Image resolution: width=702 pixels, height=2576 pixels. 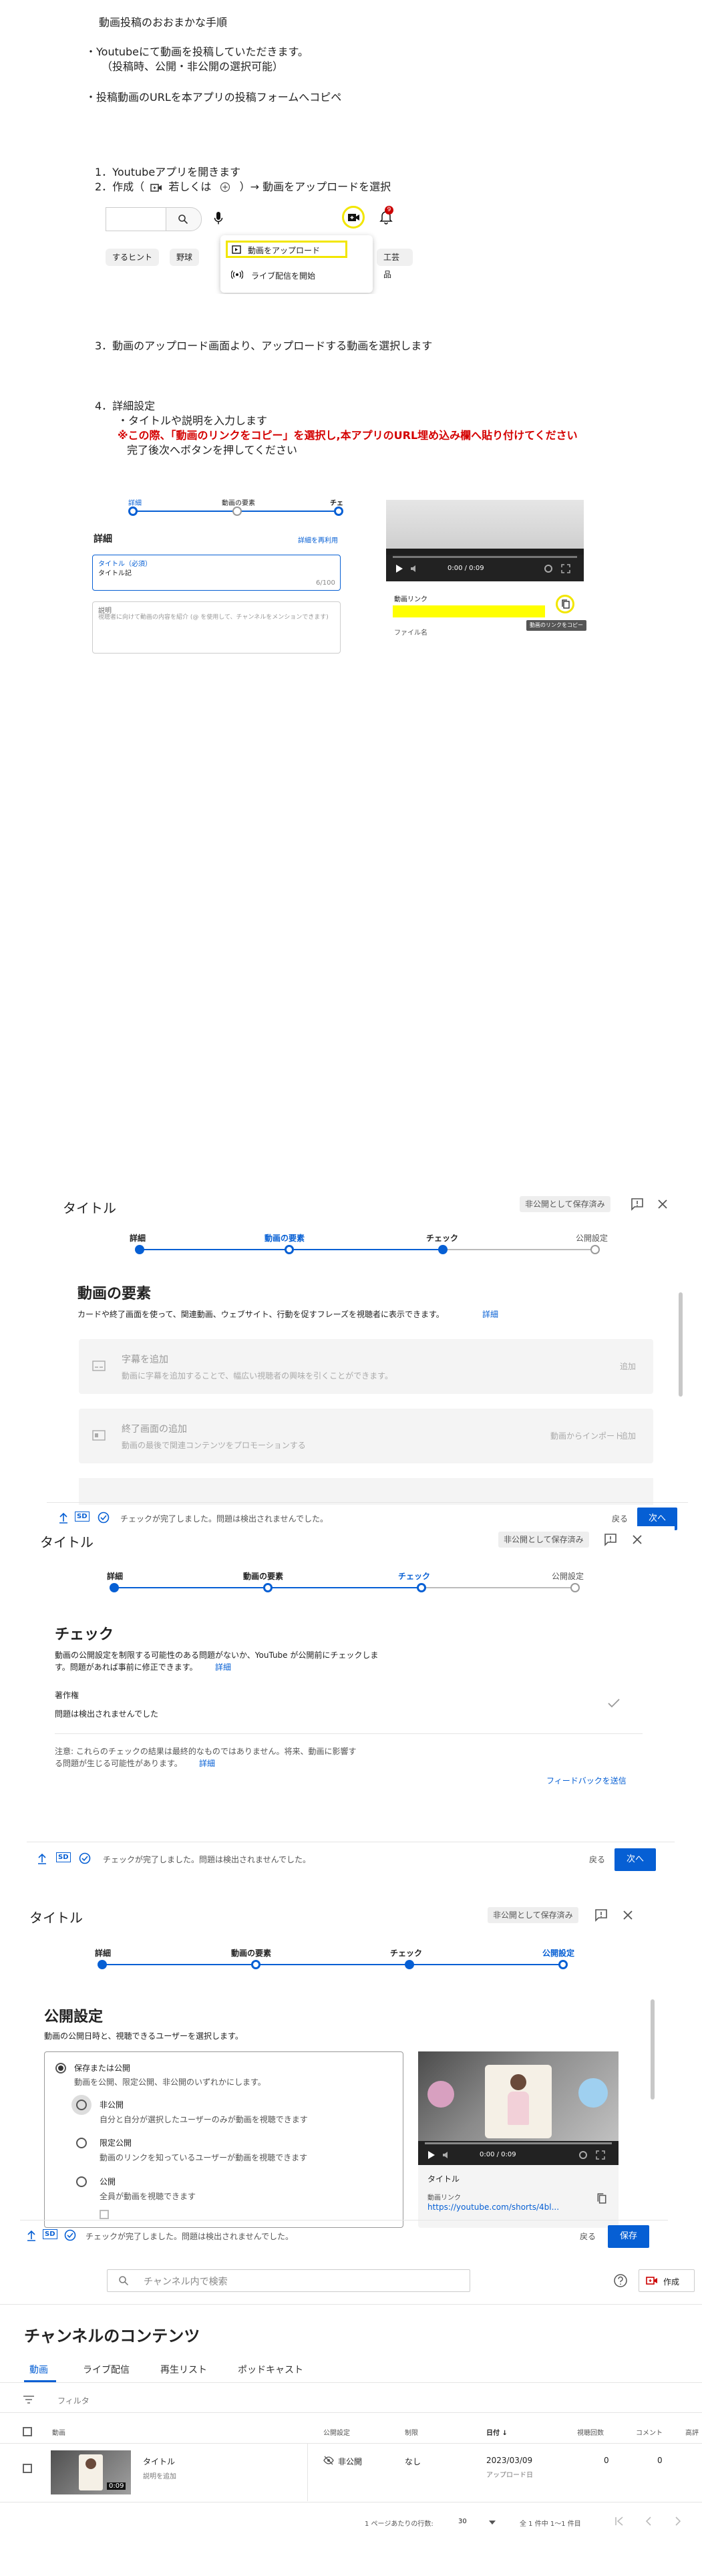 What do you see at coordinates (649, 2432) in the screenshot?
I see `col-comments: コメント` at bounding box center [649, 2432].